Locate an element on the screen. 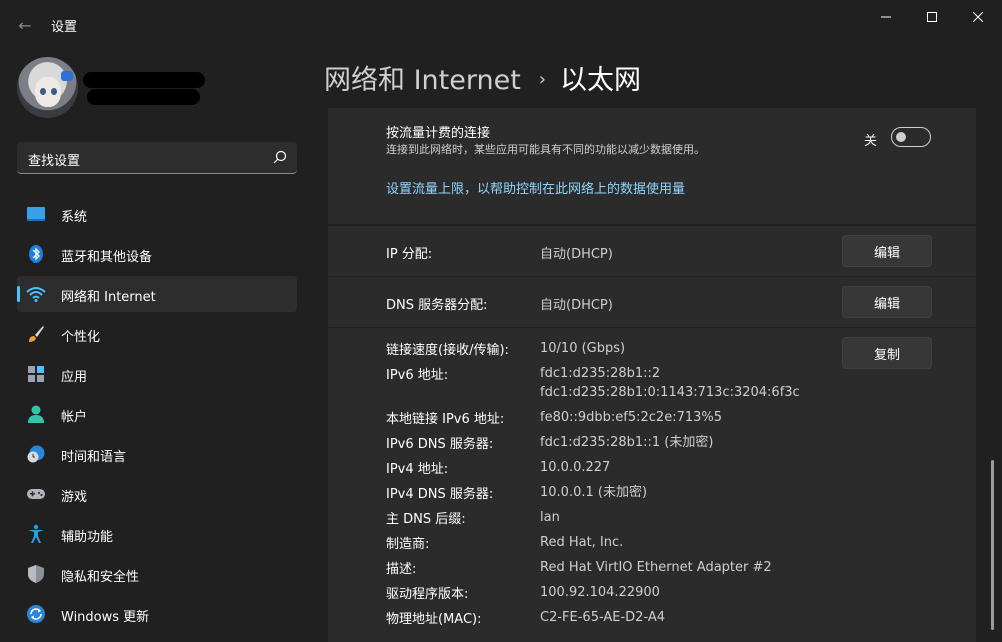 Image resolution: width=1002 pixels, height=642 pixels. property-value: fdc1:d235:28b1:0:1143:713c:3204:6f3c is located at coordinates (670, 392).